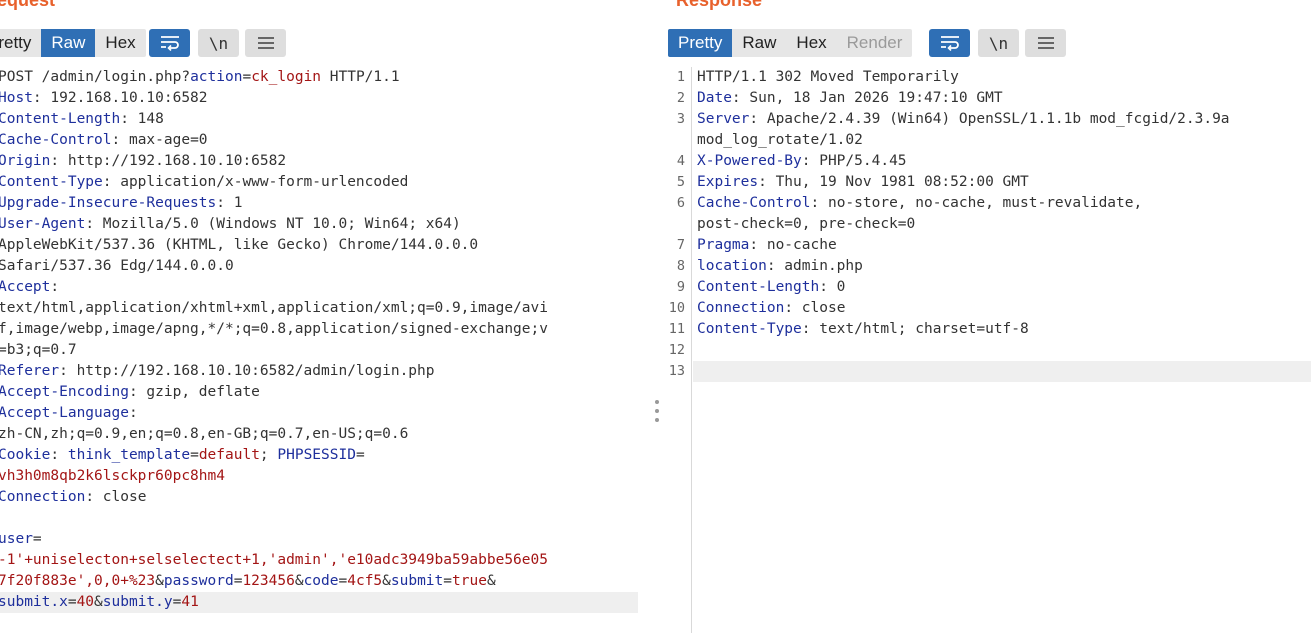 This screenshot has height=633, width=1311. Describe the element at coordinates (129, 455) in the screenshot. I see `token: think_template` at that location.